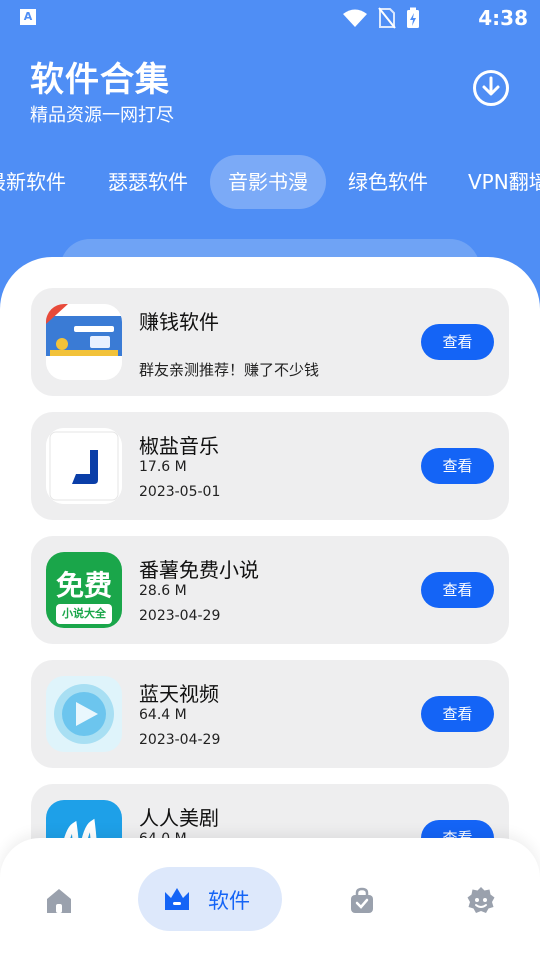 The image size is (540, 960). I want to click on tab-green-software: 绿色软件, so click(388, 182).